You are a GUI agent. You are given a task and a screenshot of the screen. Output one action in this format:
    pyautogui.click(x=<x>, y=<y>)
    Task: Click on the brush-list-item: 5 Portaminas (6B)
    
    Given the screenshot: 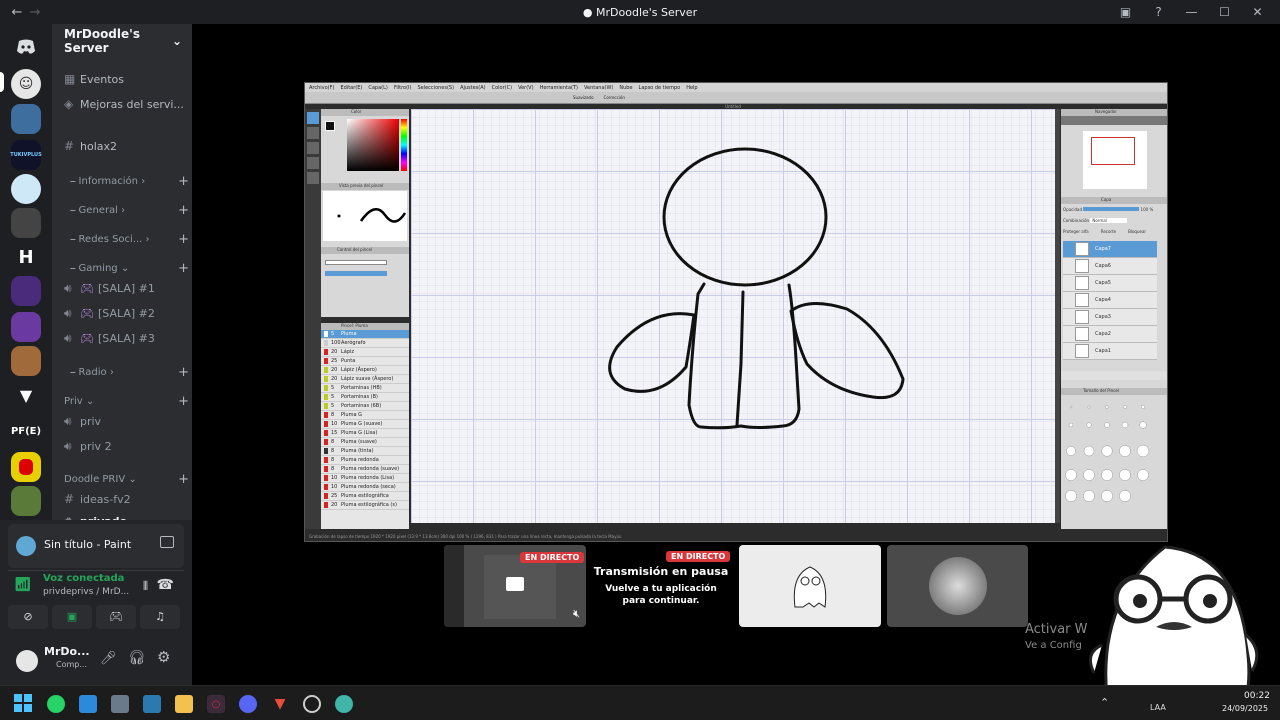 What is the action you would take?
    pyautogui.click(x=365, y=406)
    